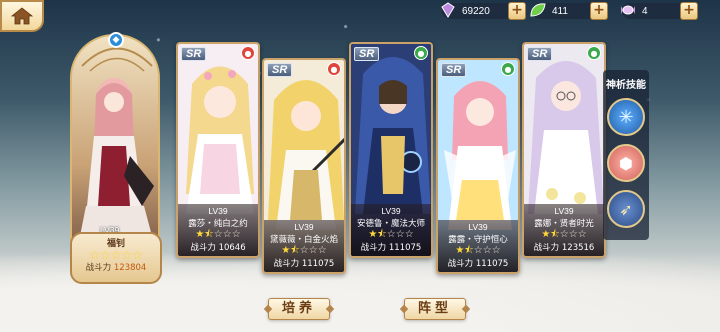 Image resolution: width=720 pixels, height=332 pixels. I want to click on leader-stars: ☆☆☆☆☆, so click(116, 255).